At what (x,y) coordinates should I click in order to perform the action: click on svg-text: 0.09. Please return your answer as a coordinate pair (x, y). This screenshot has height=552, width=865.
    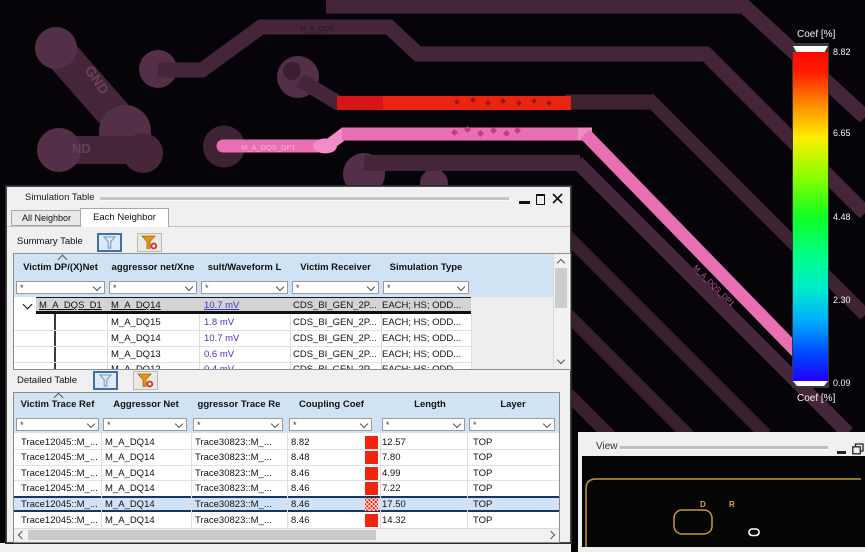
    Looking at the image, I should click on (842, 383).